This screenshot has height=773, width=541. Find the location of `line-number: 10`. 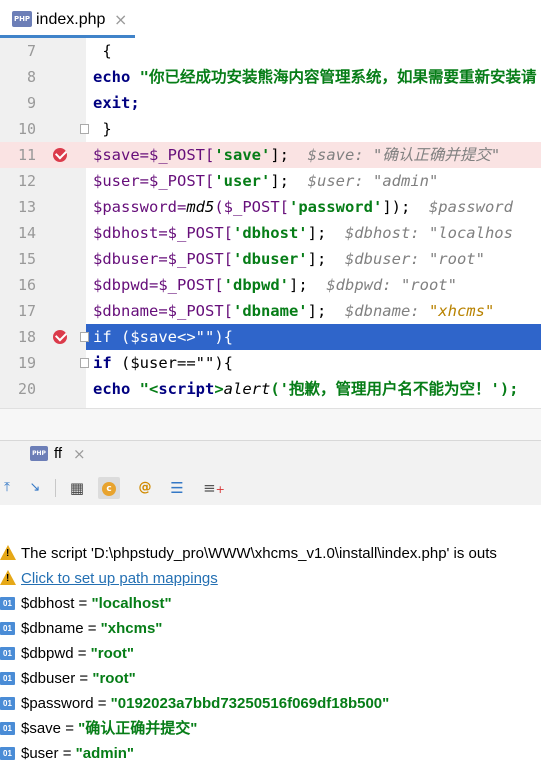

line-number: 10 is located at coordinates (26, 129).